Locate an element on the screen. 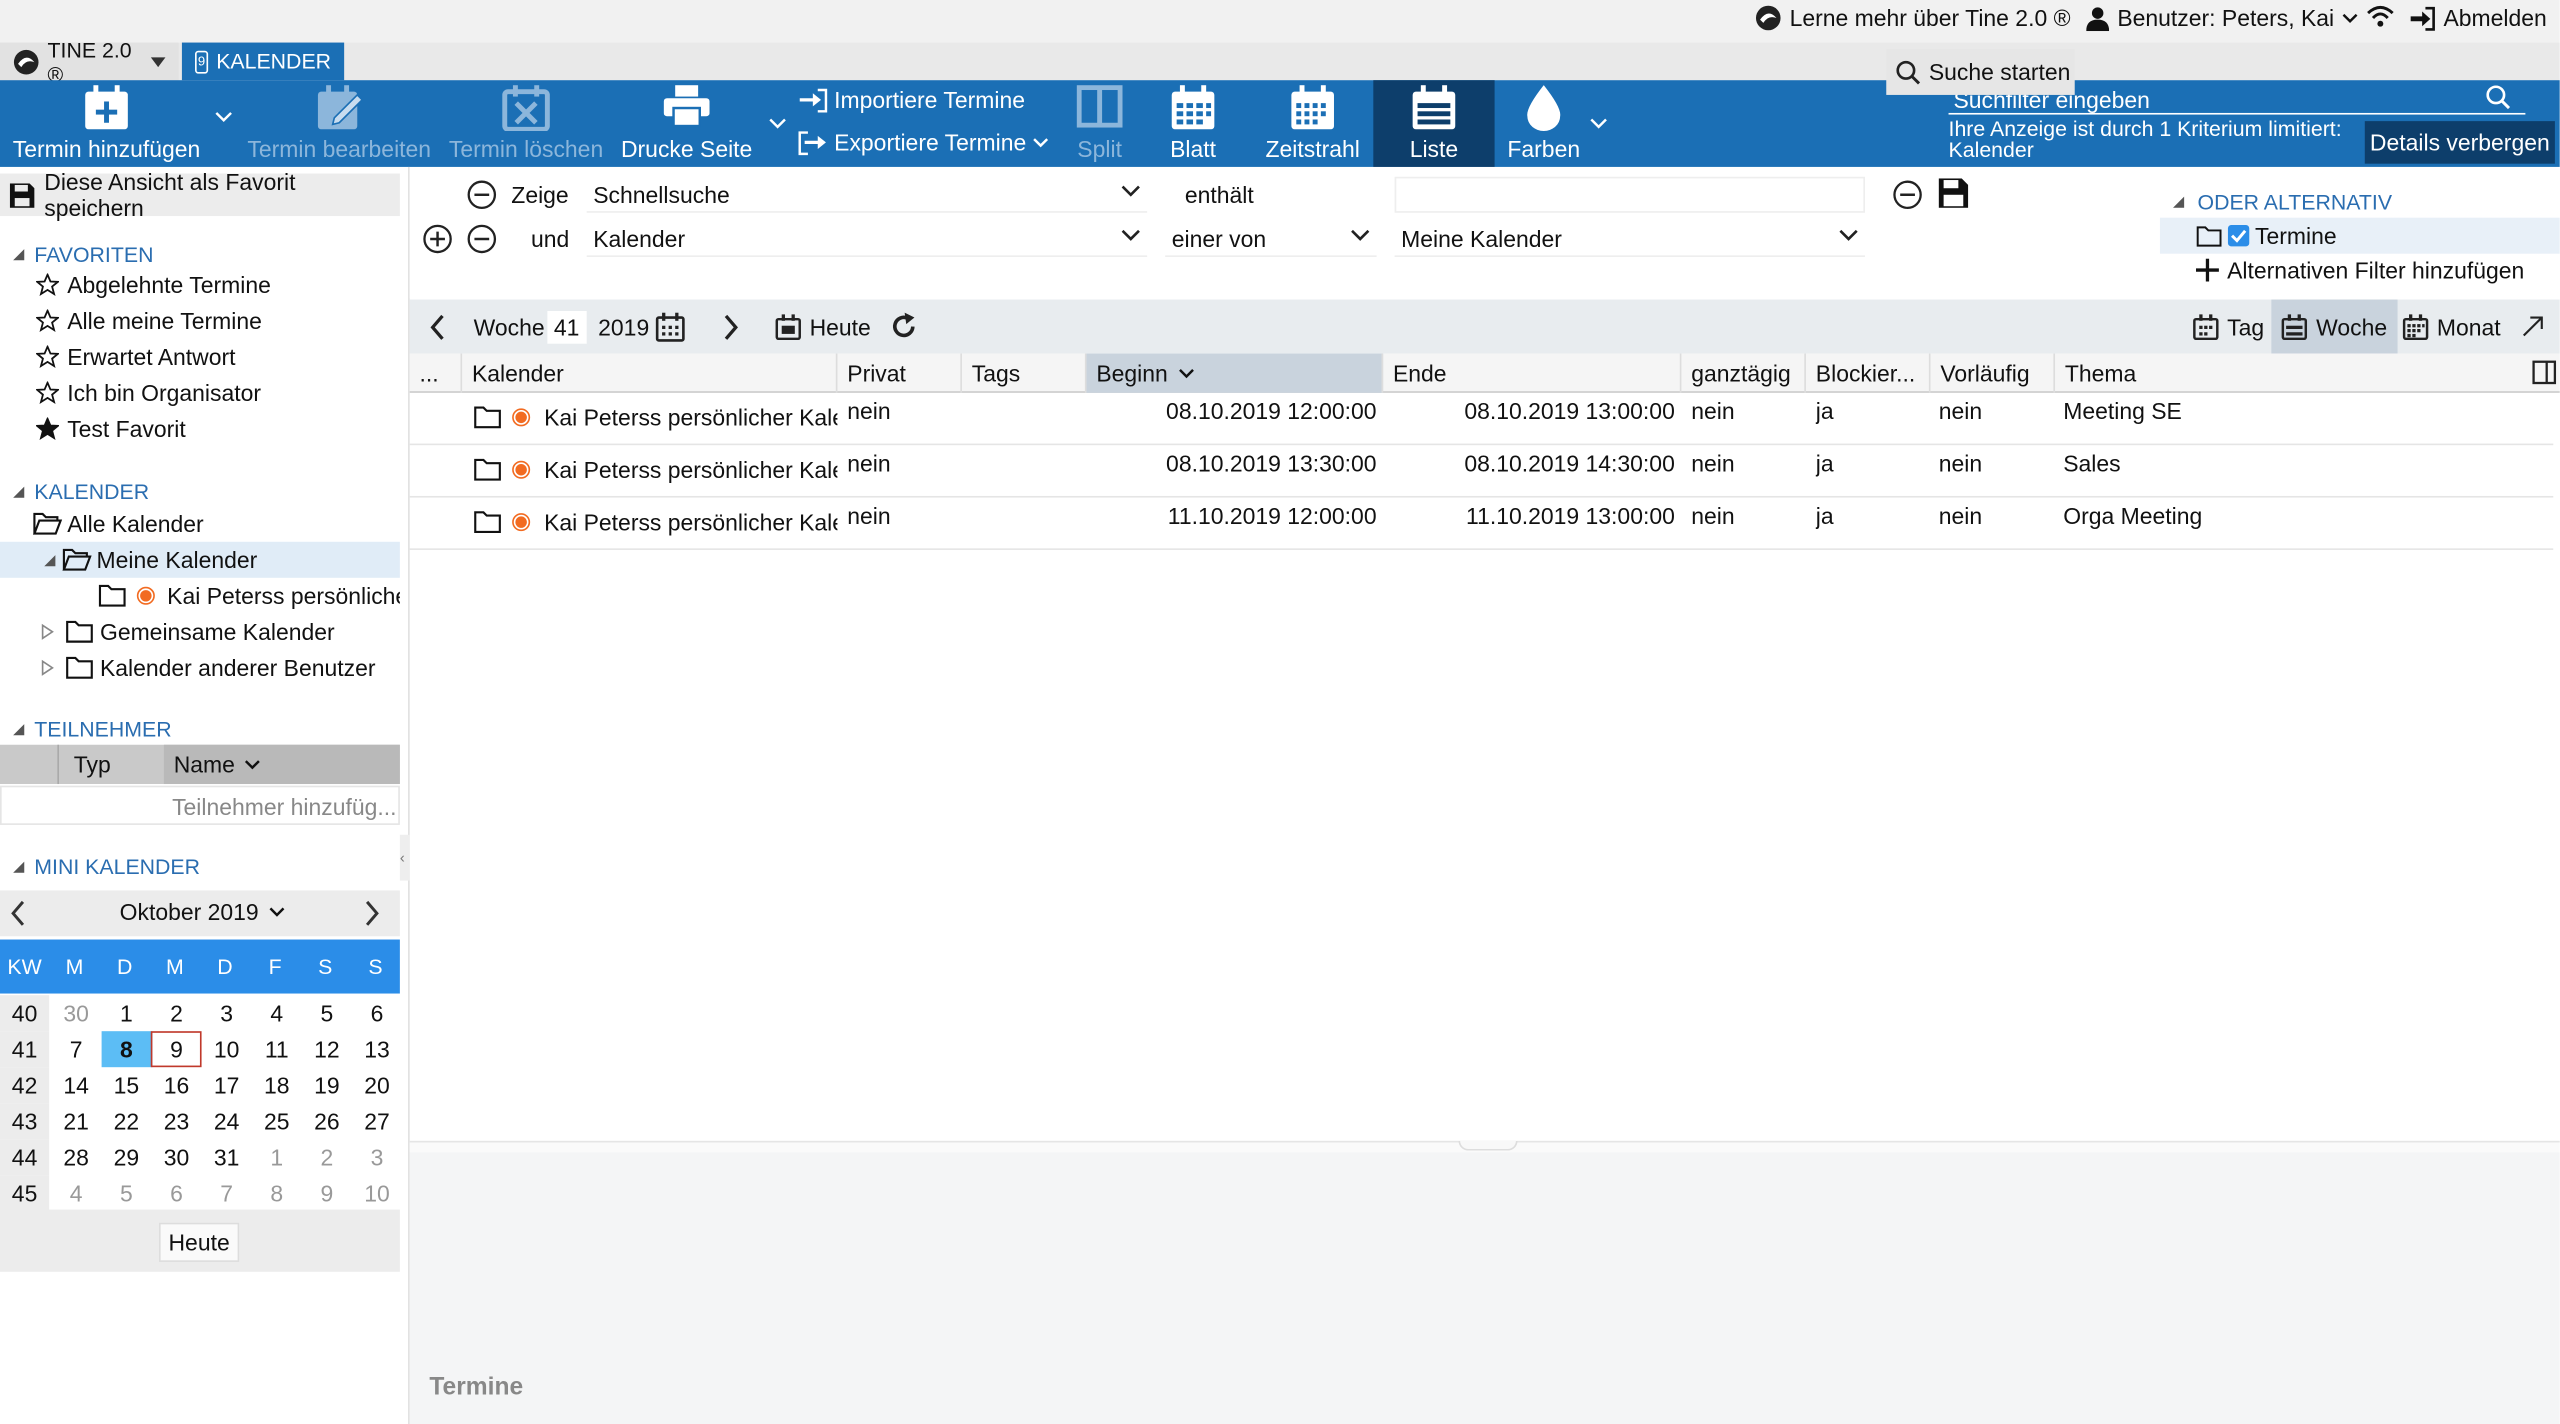  logout-link: Abmelden is located at coordinates (2478, 18).